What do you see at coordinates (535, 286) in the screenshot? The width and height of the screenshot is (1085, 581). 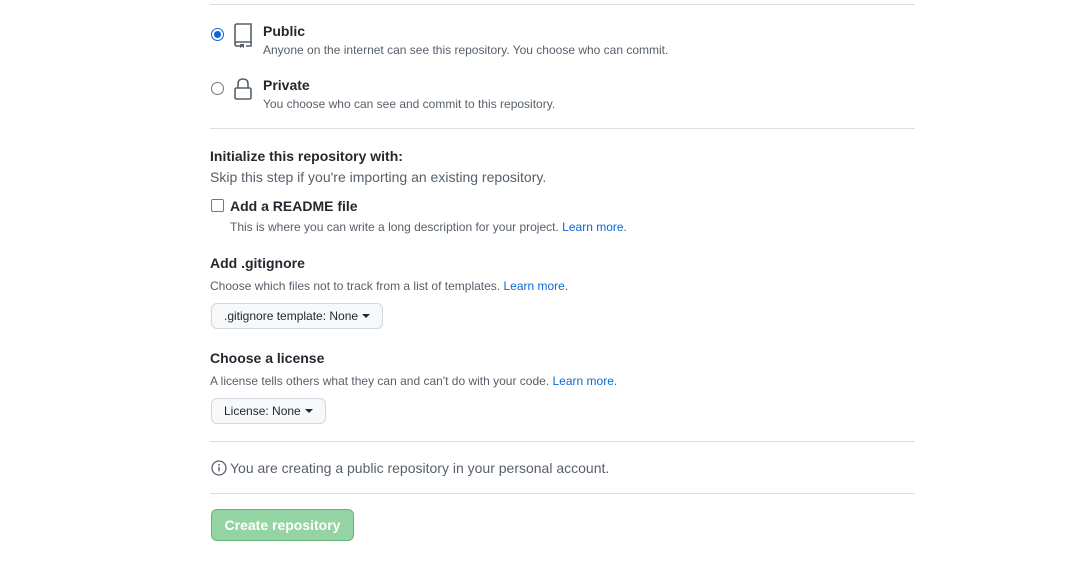 I see `gitignore-learn-more-link: Learn more.` at bounding box center [535, 286].